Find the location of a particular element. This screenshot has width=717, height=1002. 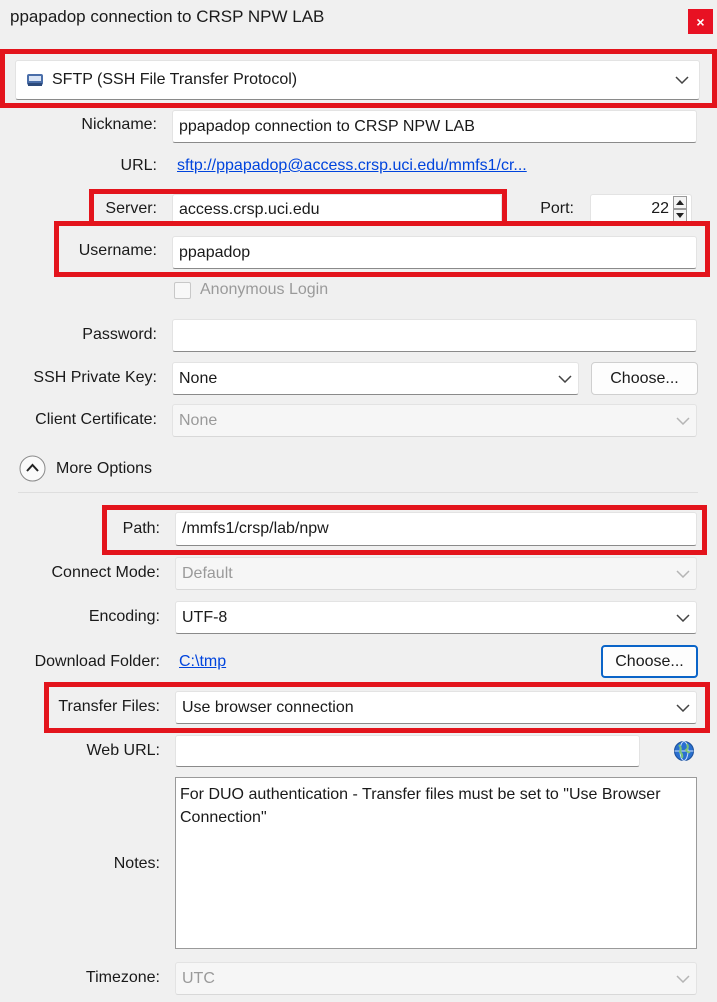

timezone-label: Timezone: is located at coordinates (122, 977).